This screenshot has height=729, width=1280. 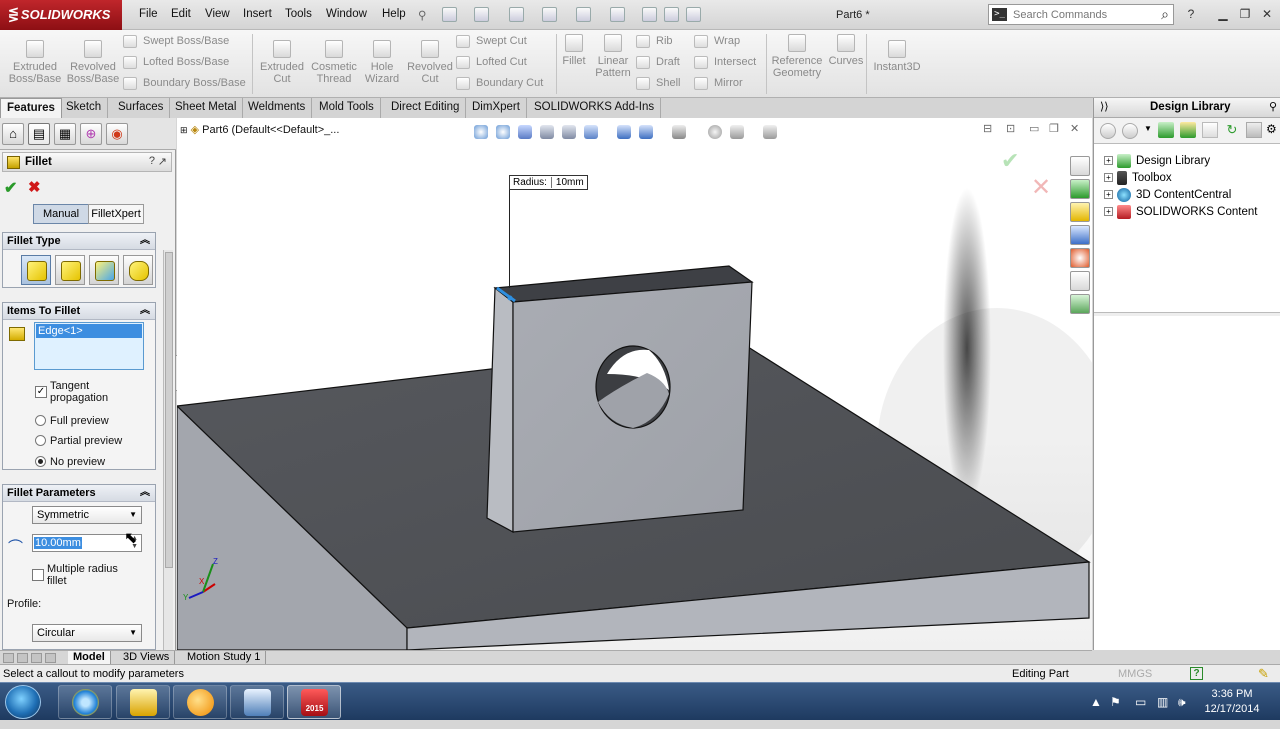 I want to click on zoom-to-area-icon, so click(x=503, y=132).